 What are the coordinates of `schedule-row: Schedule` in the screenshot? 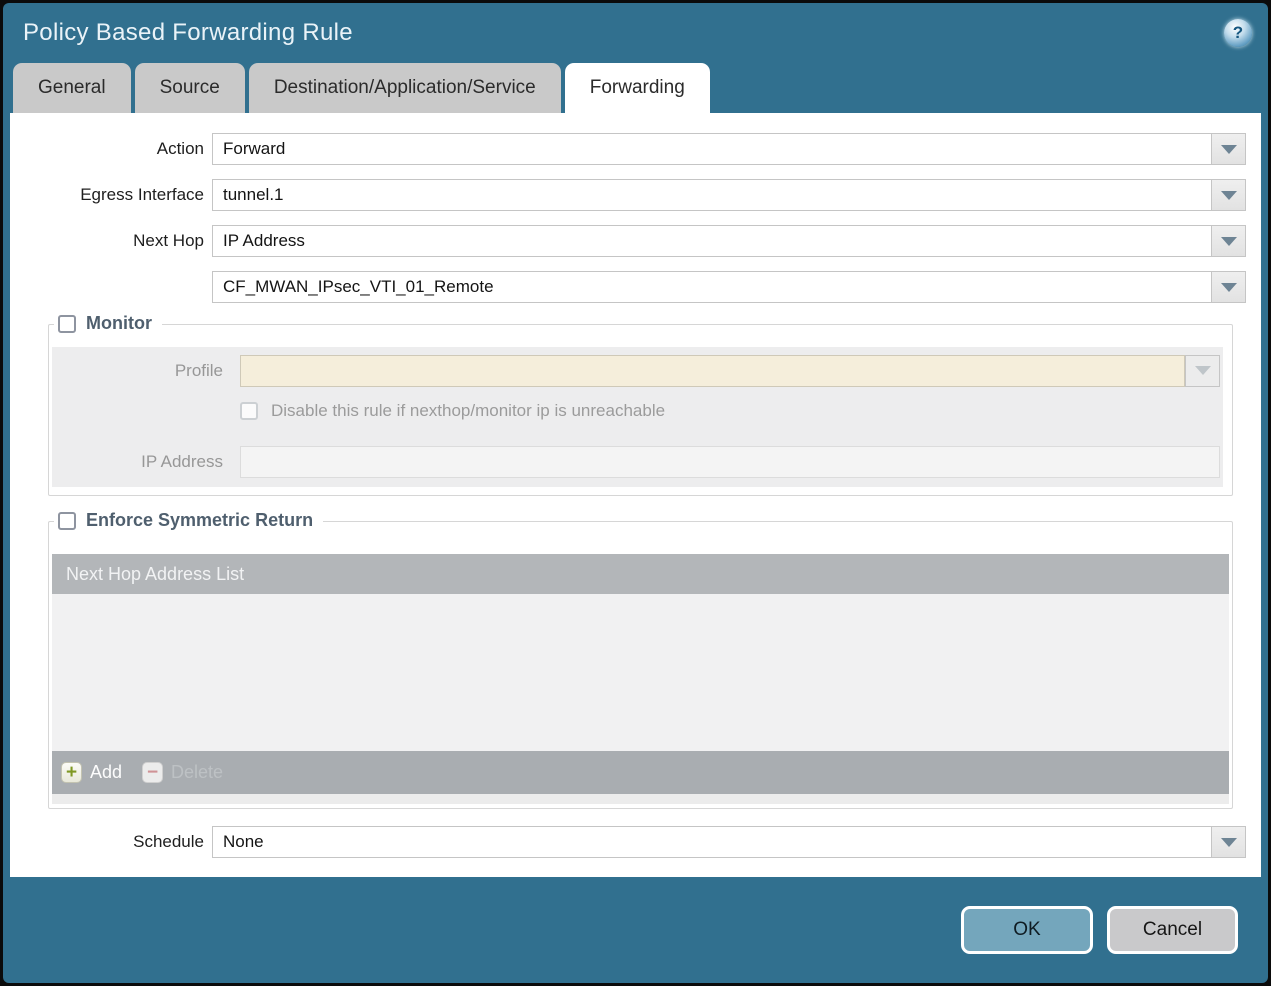 It's located at (632, 842).